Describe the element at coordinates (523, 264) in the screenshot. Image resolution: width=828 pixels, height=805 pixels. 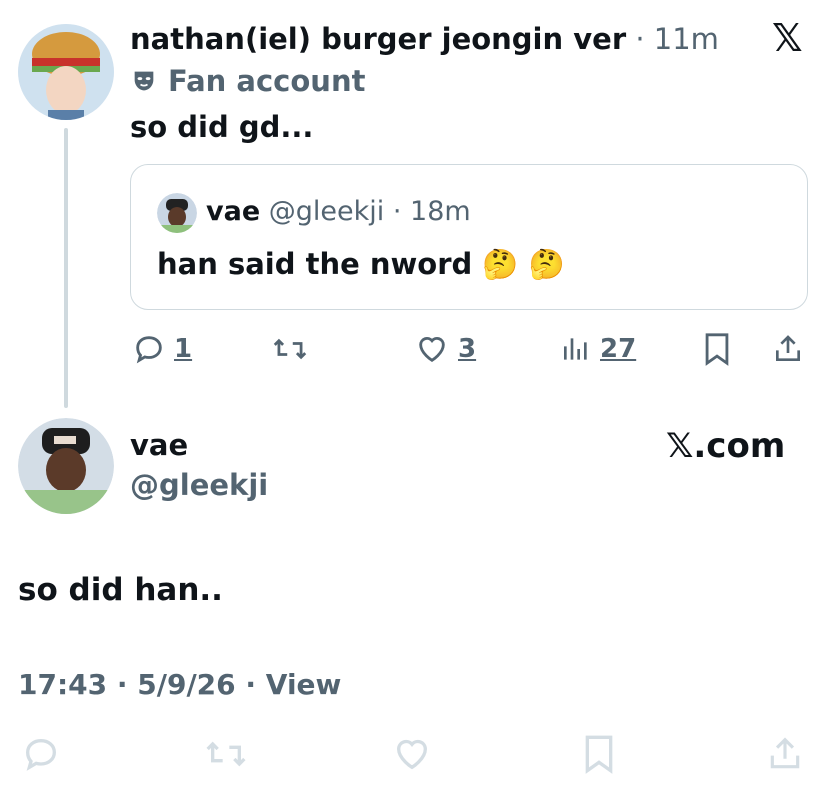
I see `thinking-emoji: 🤔 🤔` at that location.